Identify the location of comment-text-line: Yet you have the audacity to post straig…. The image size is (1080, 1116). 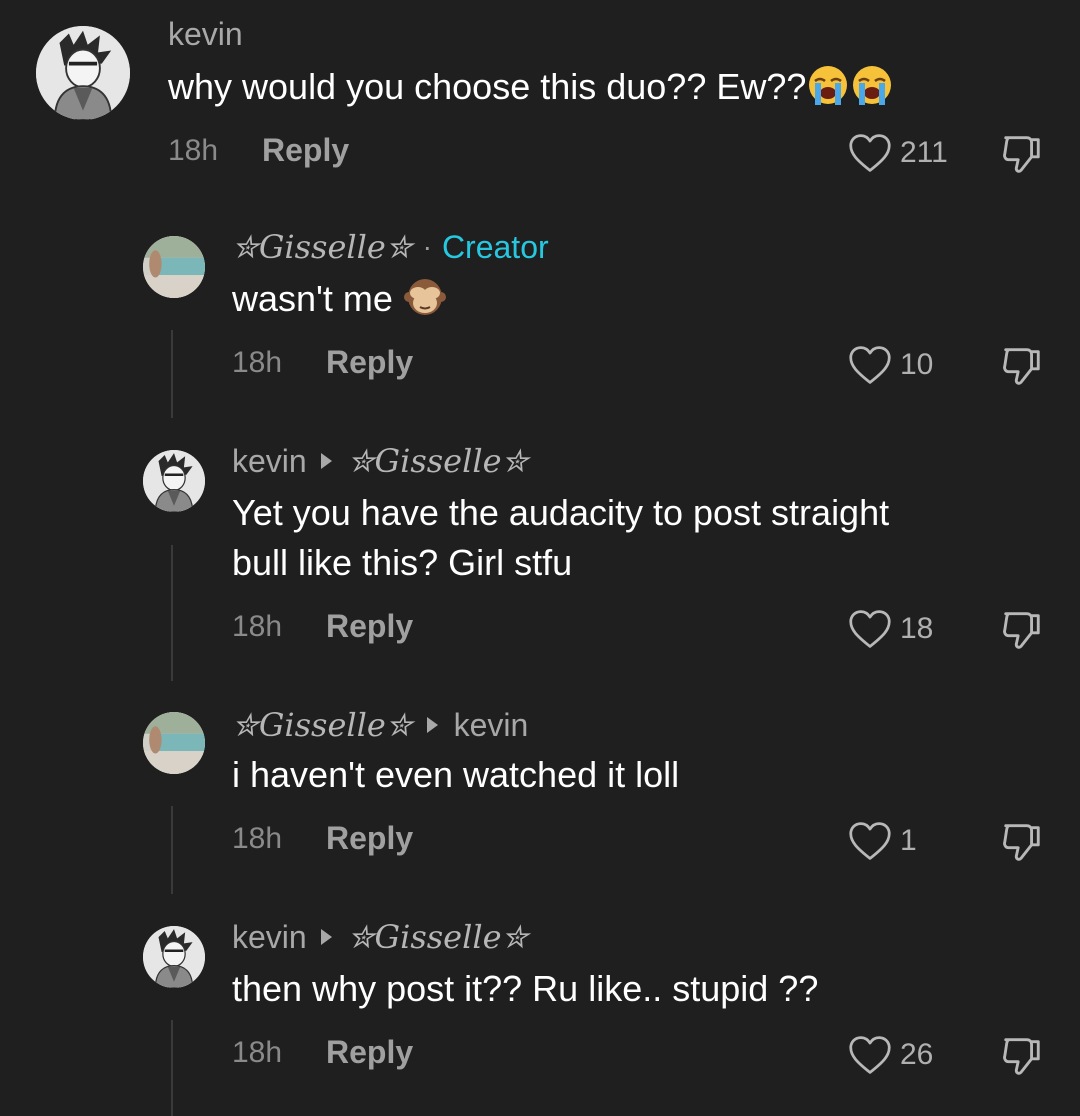
(561, 512).